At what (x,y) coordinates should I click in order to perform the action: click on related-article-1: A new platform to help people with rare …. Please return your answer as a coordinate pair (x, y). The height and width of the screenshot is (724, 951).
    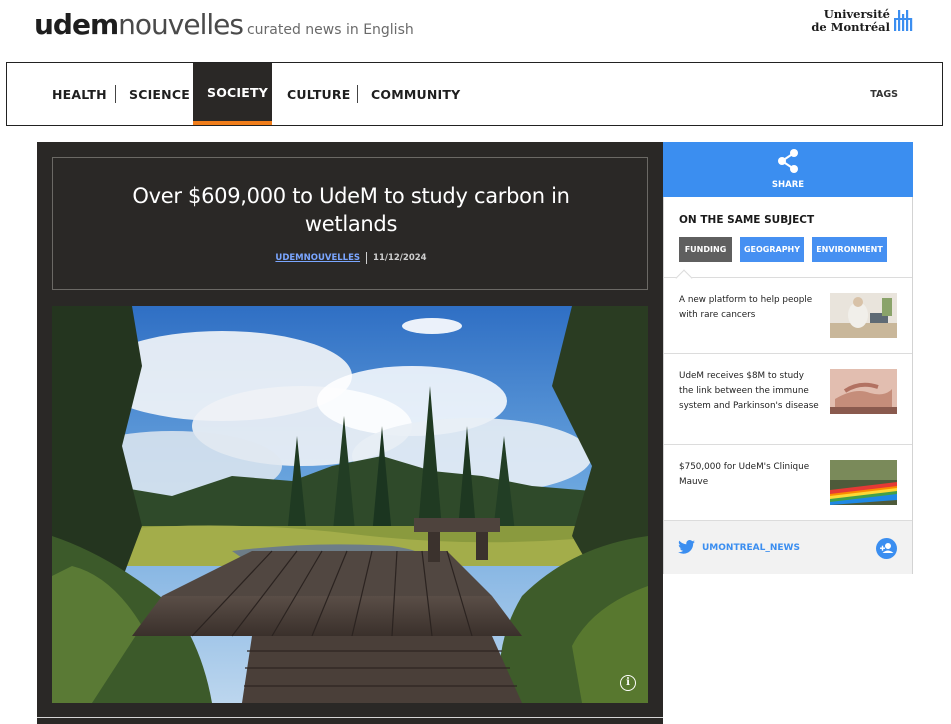
    Looking at the image, I should click on (788, 316).